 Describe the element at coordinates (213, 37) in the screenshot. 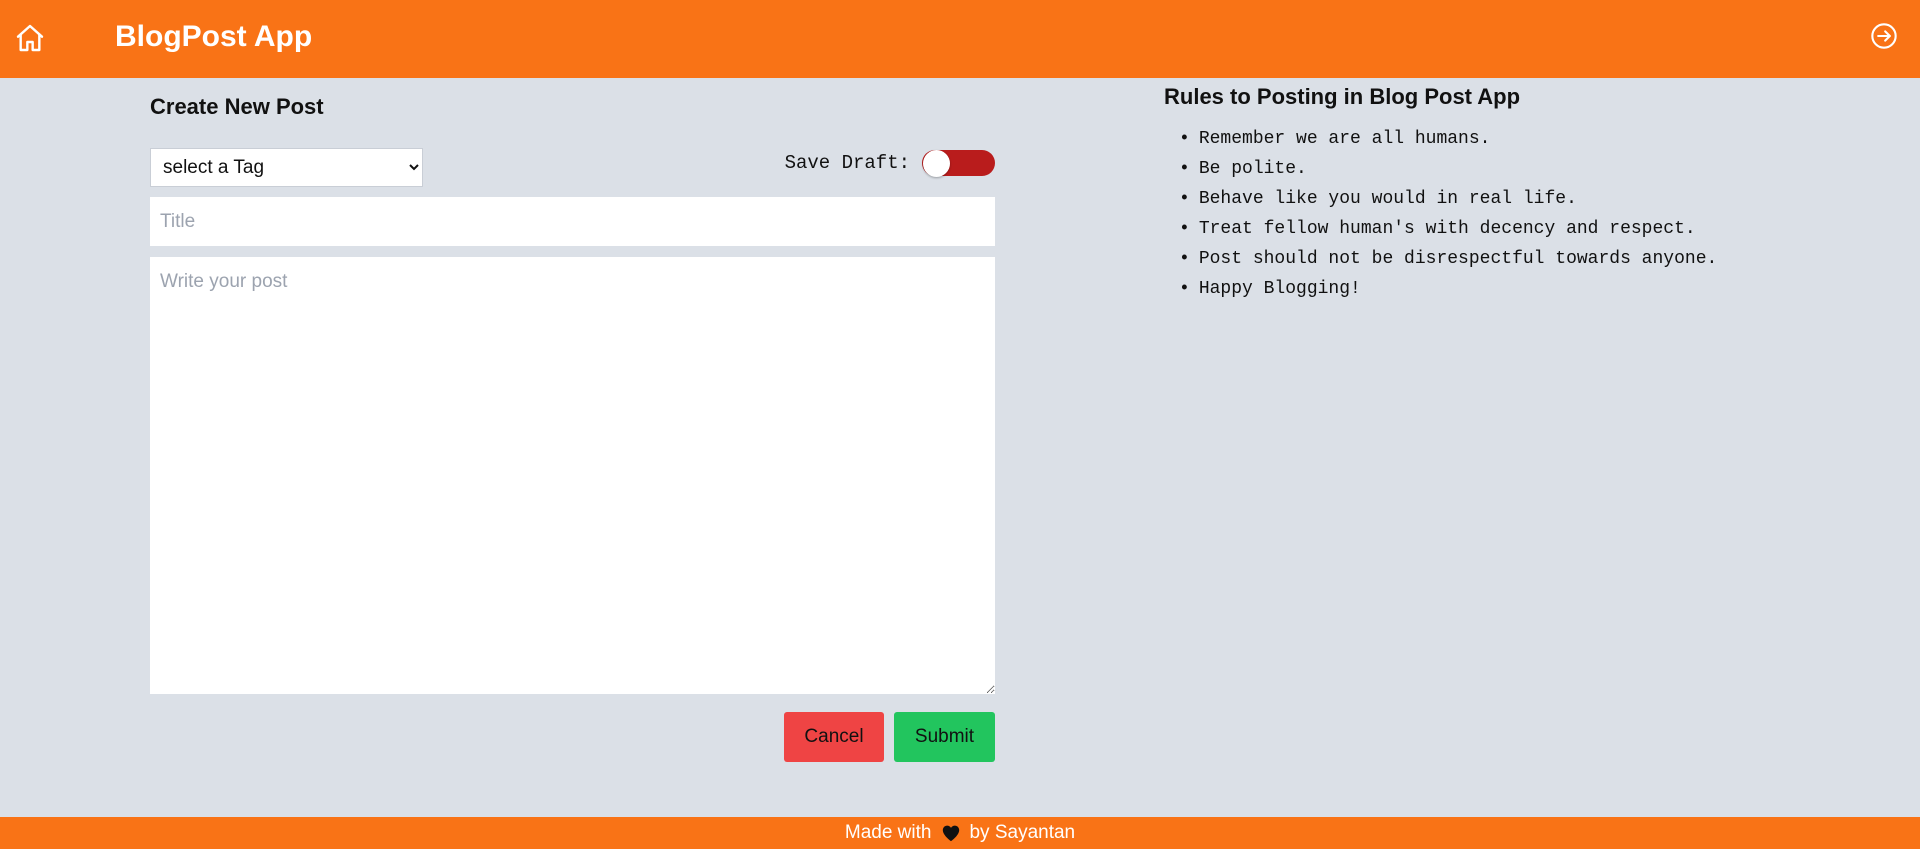

I see `app-title: BlogPost App` at that location.